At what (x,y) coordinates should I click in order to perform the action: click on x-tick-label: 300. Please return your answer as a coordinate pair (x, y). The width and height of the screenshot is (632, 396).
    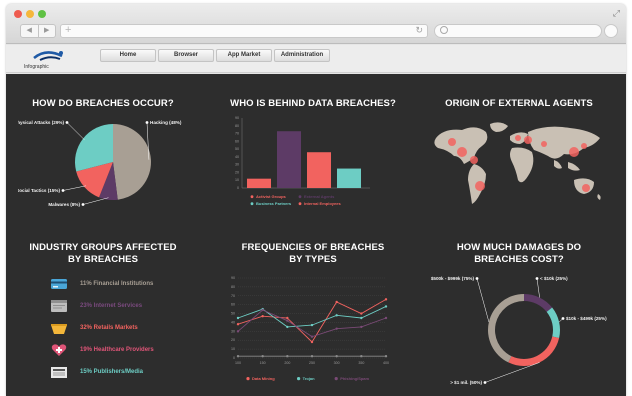
    Looking at the image, I should click on (337, 363).